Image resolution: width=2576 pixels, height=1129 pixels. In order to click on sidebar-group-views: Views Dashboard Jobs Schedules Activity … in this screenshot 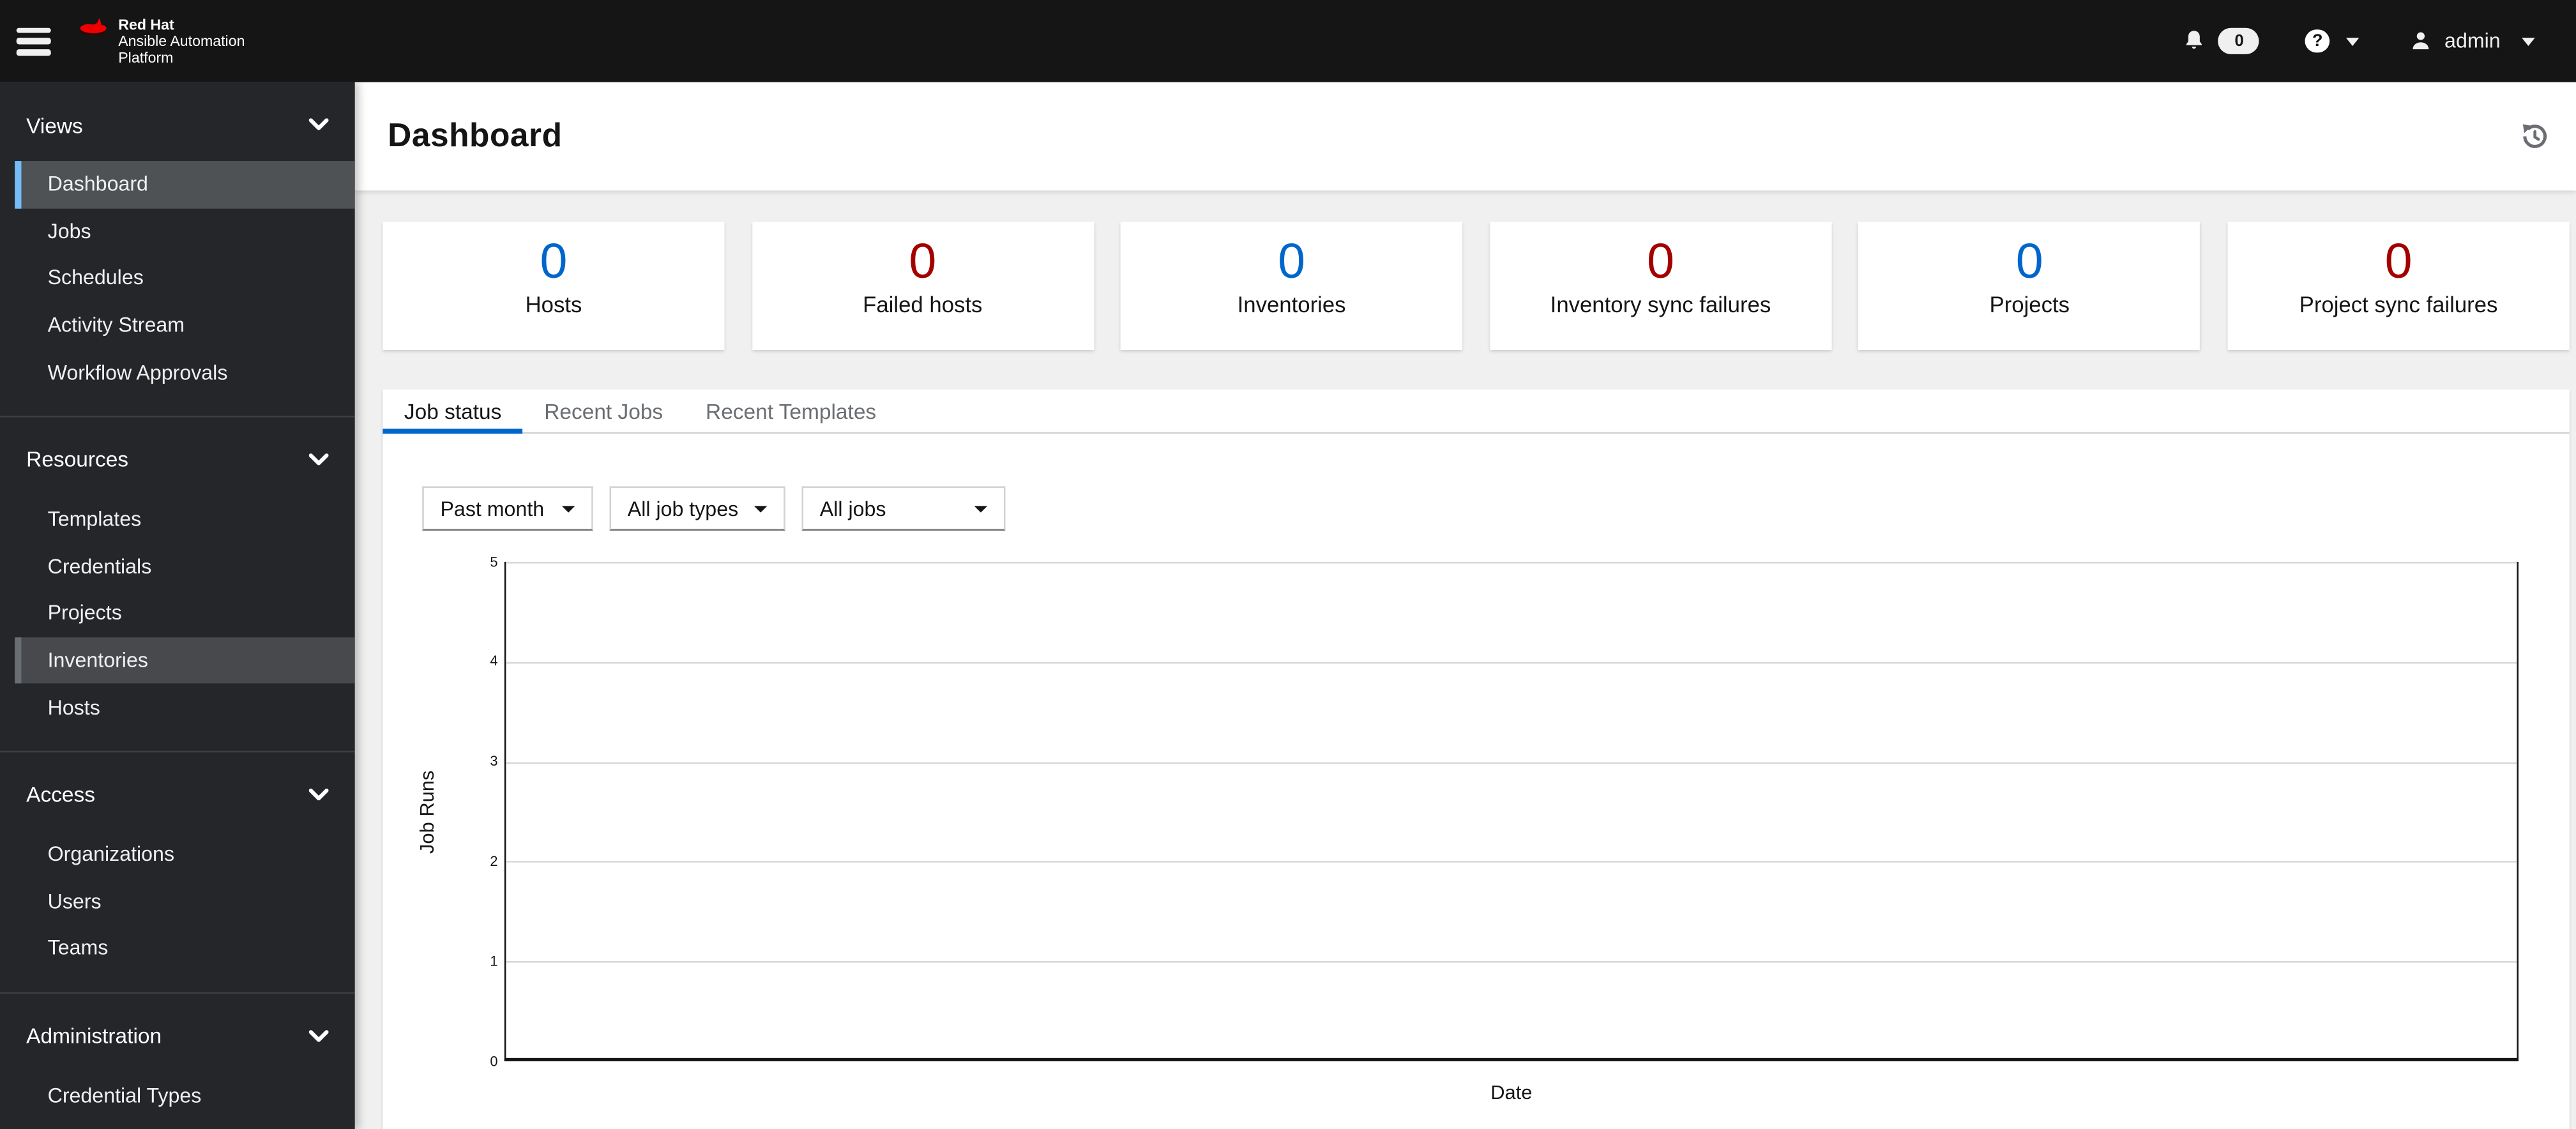, I will do `click(177, 249)`.